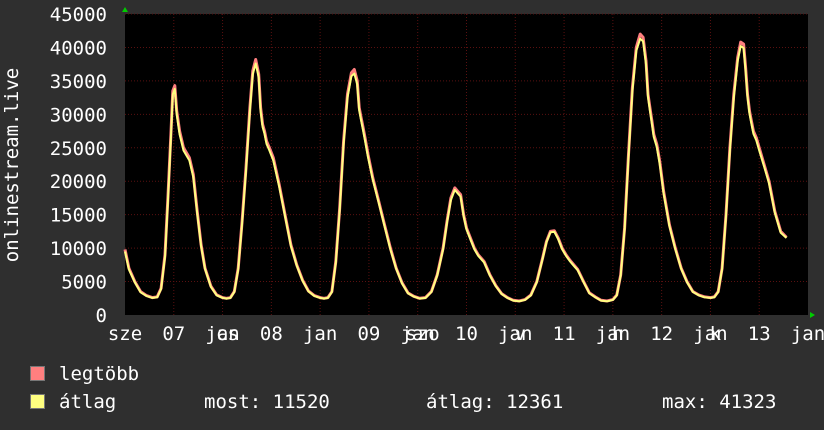 The image size is (824, 430). Describe the element at coordinates (78, 48) in the screenshot. I see `y-tick-label: 40000` at that location.